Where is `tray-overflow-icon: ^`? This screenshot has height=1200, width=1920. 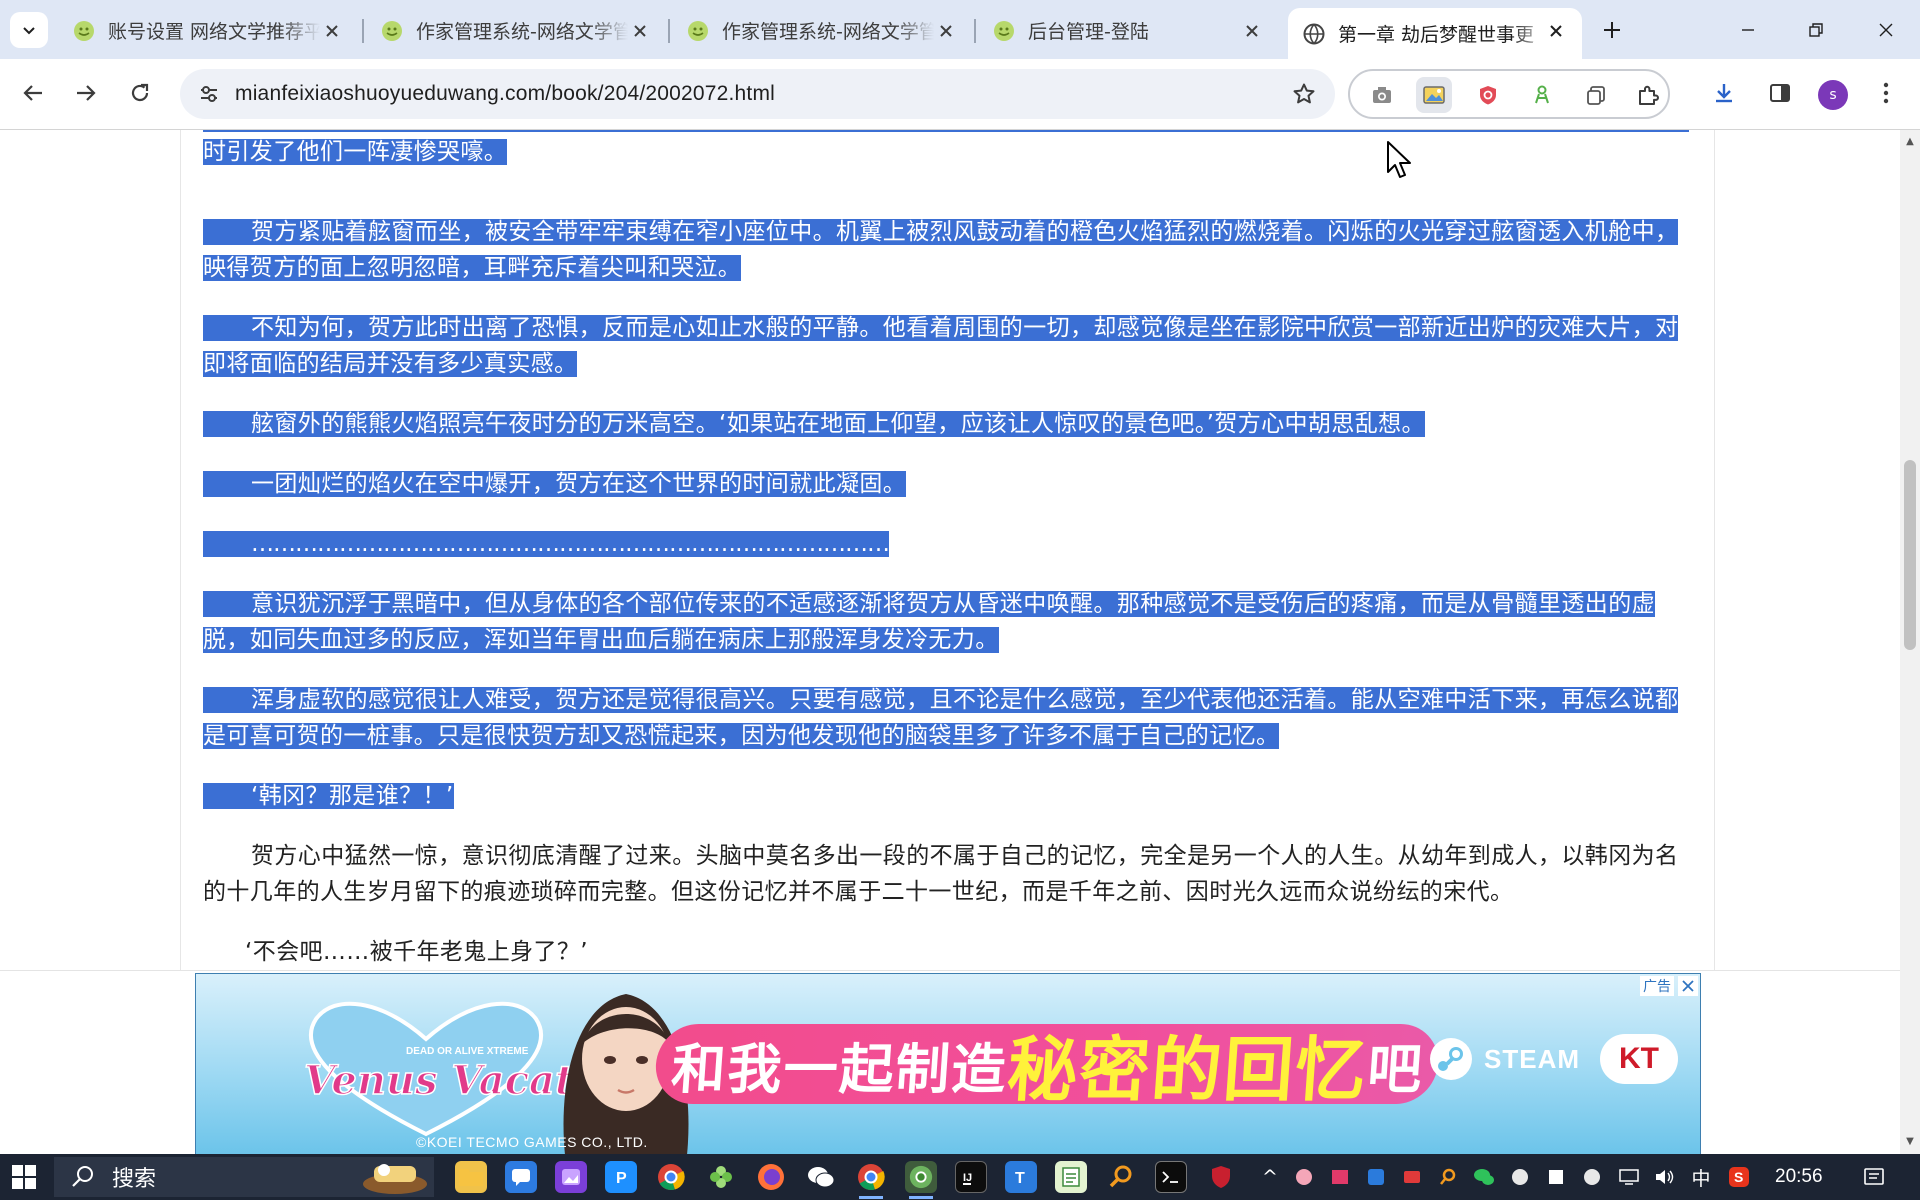
tray-overflow-icon: ^ is located at coordinates (1270, 1177).